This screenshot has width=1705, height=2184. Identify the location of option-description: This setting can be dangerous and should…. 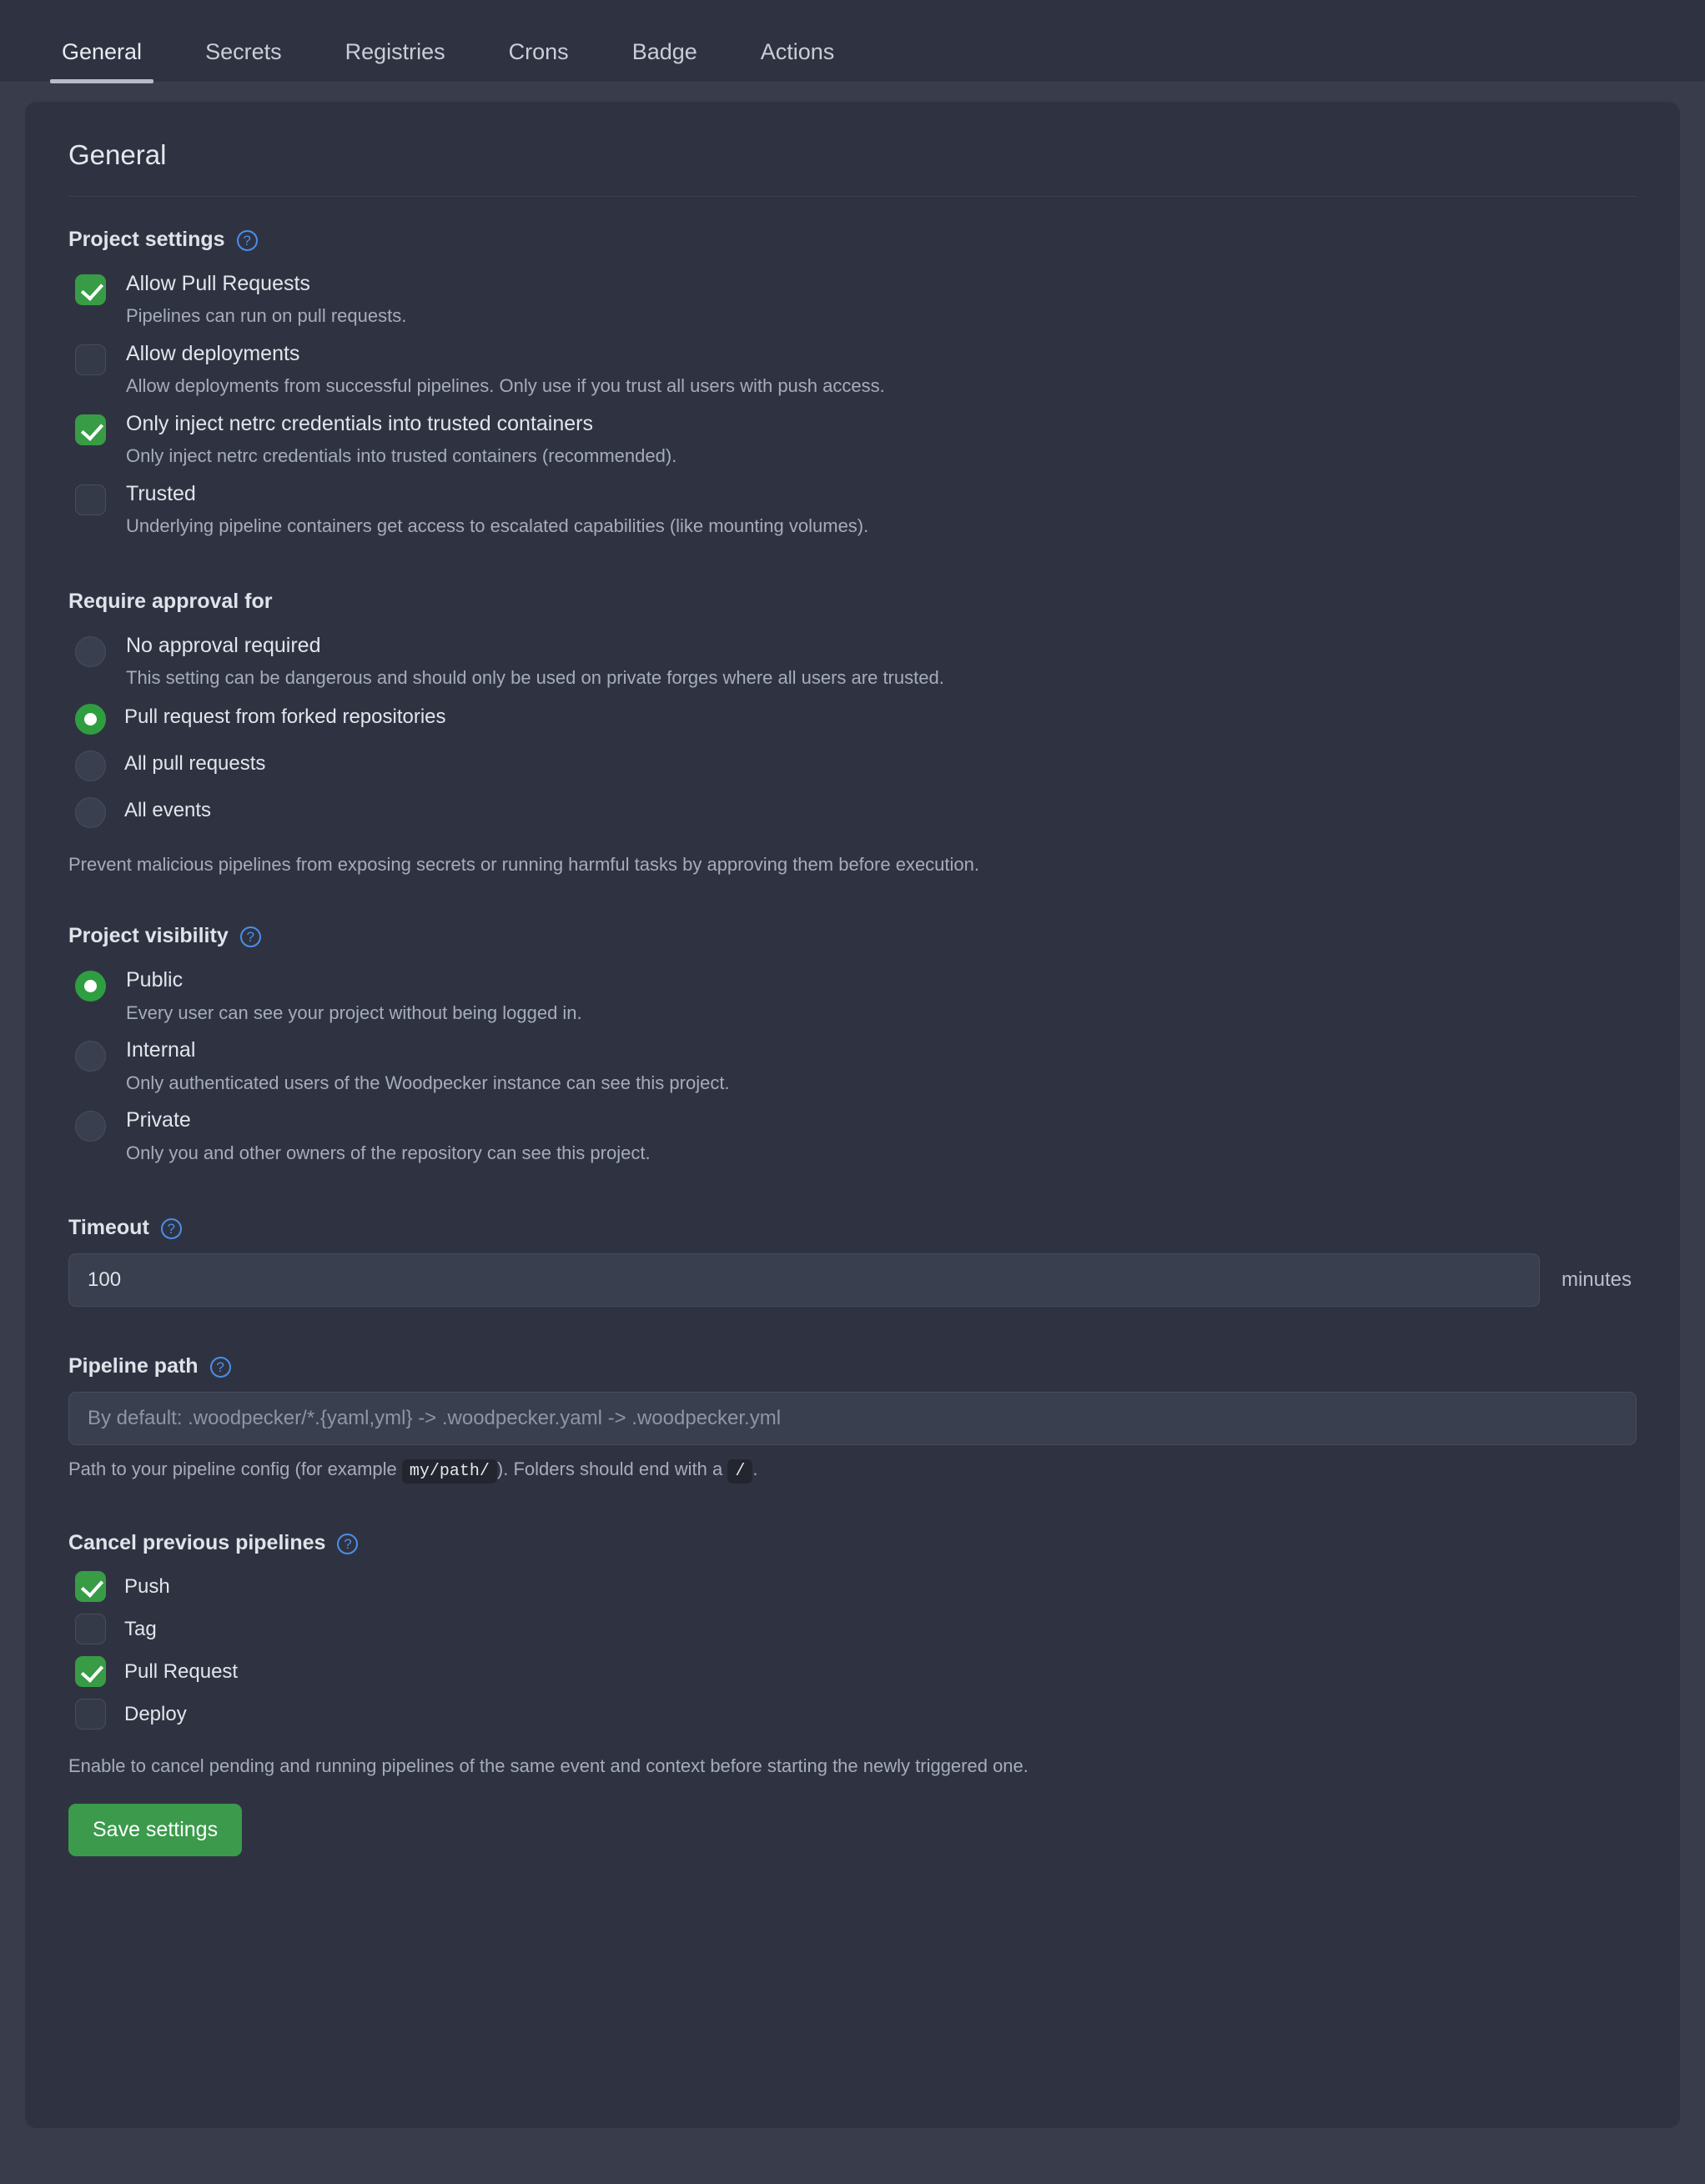
(535, 677).